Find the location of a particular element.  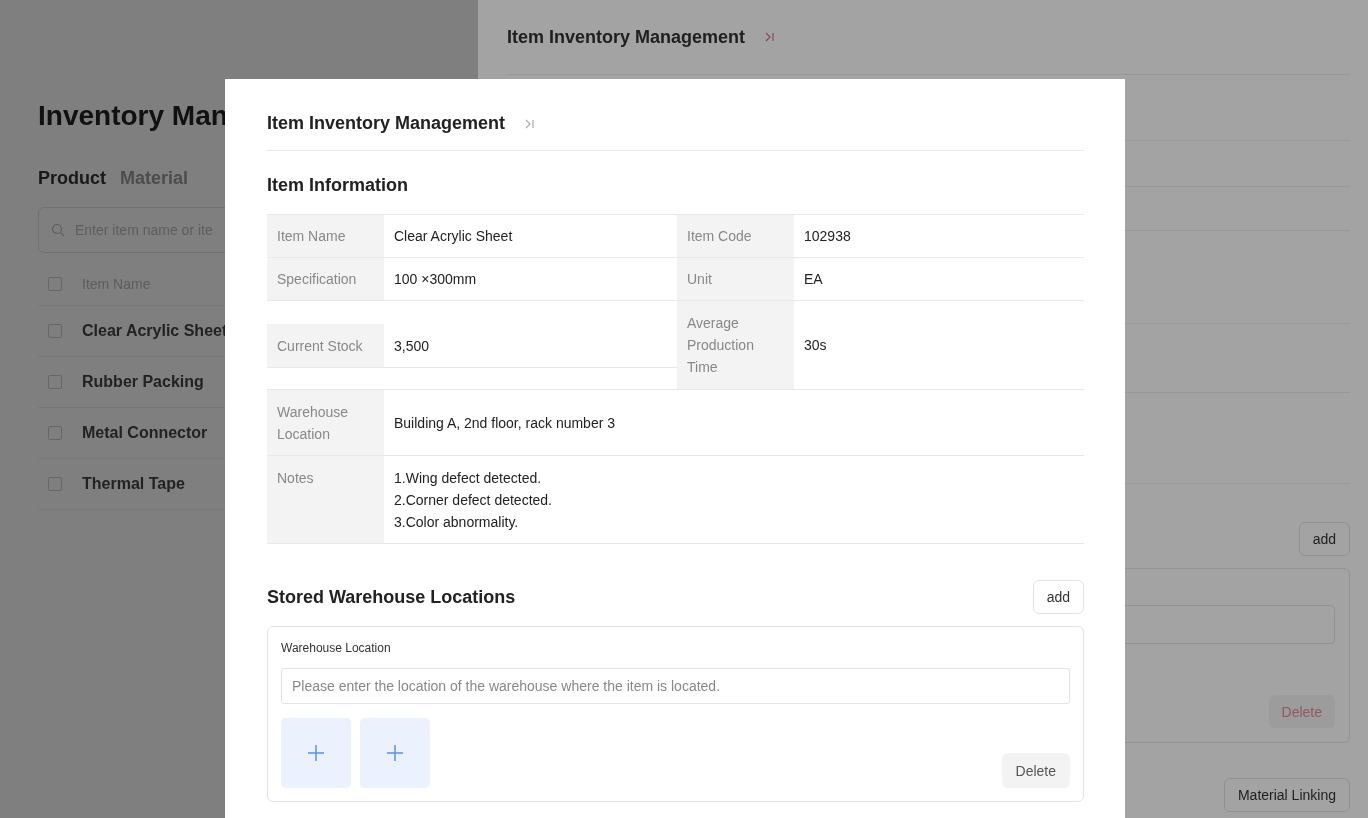

field-value: EA is located at coordinates (813, 279).